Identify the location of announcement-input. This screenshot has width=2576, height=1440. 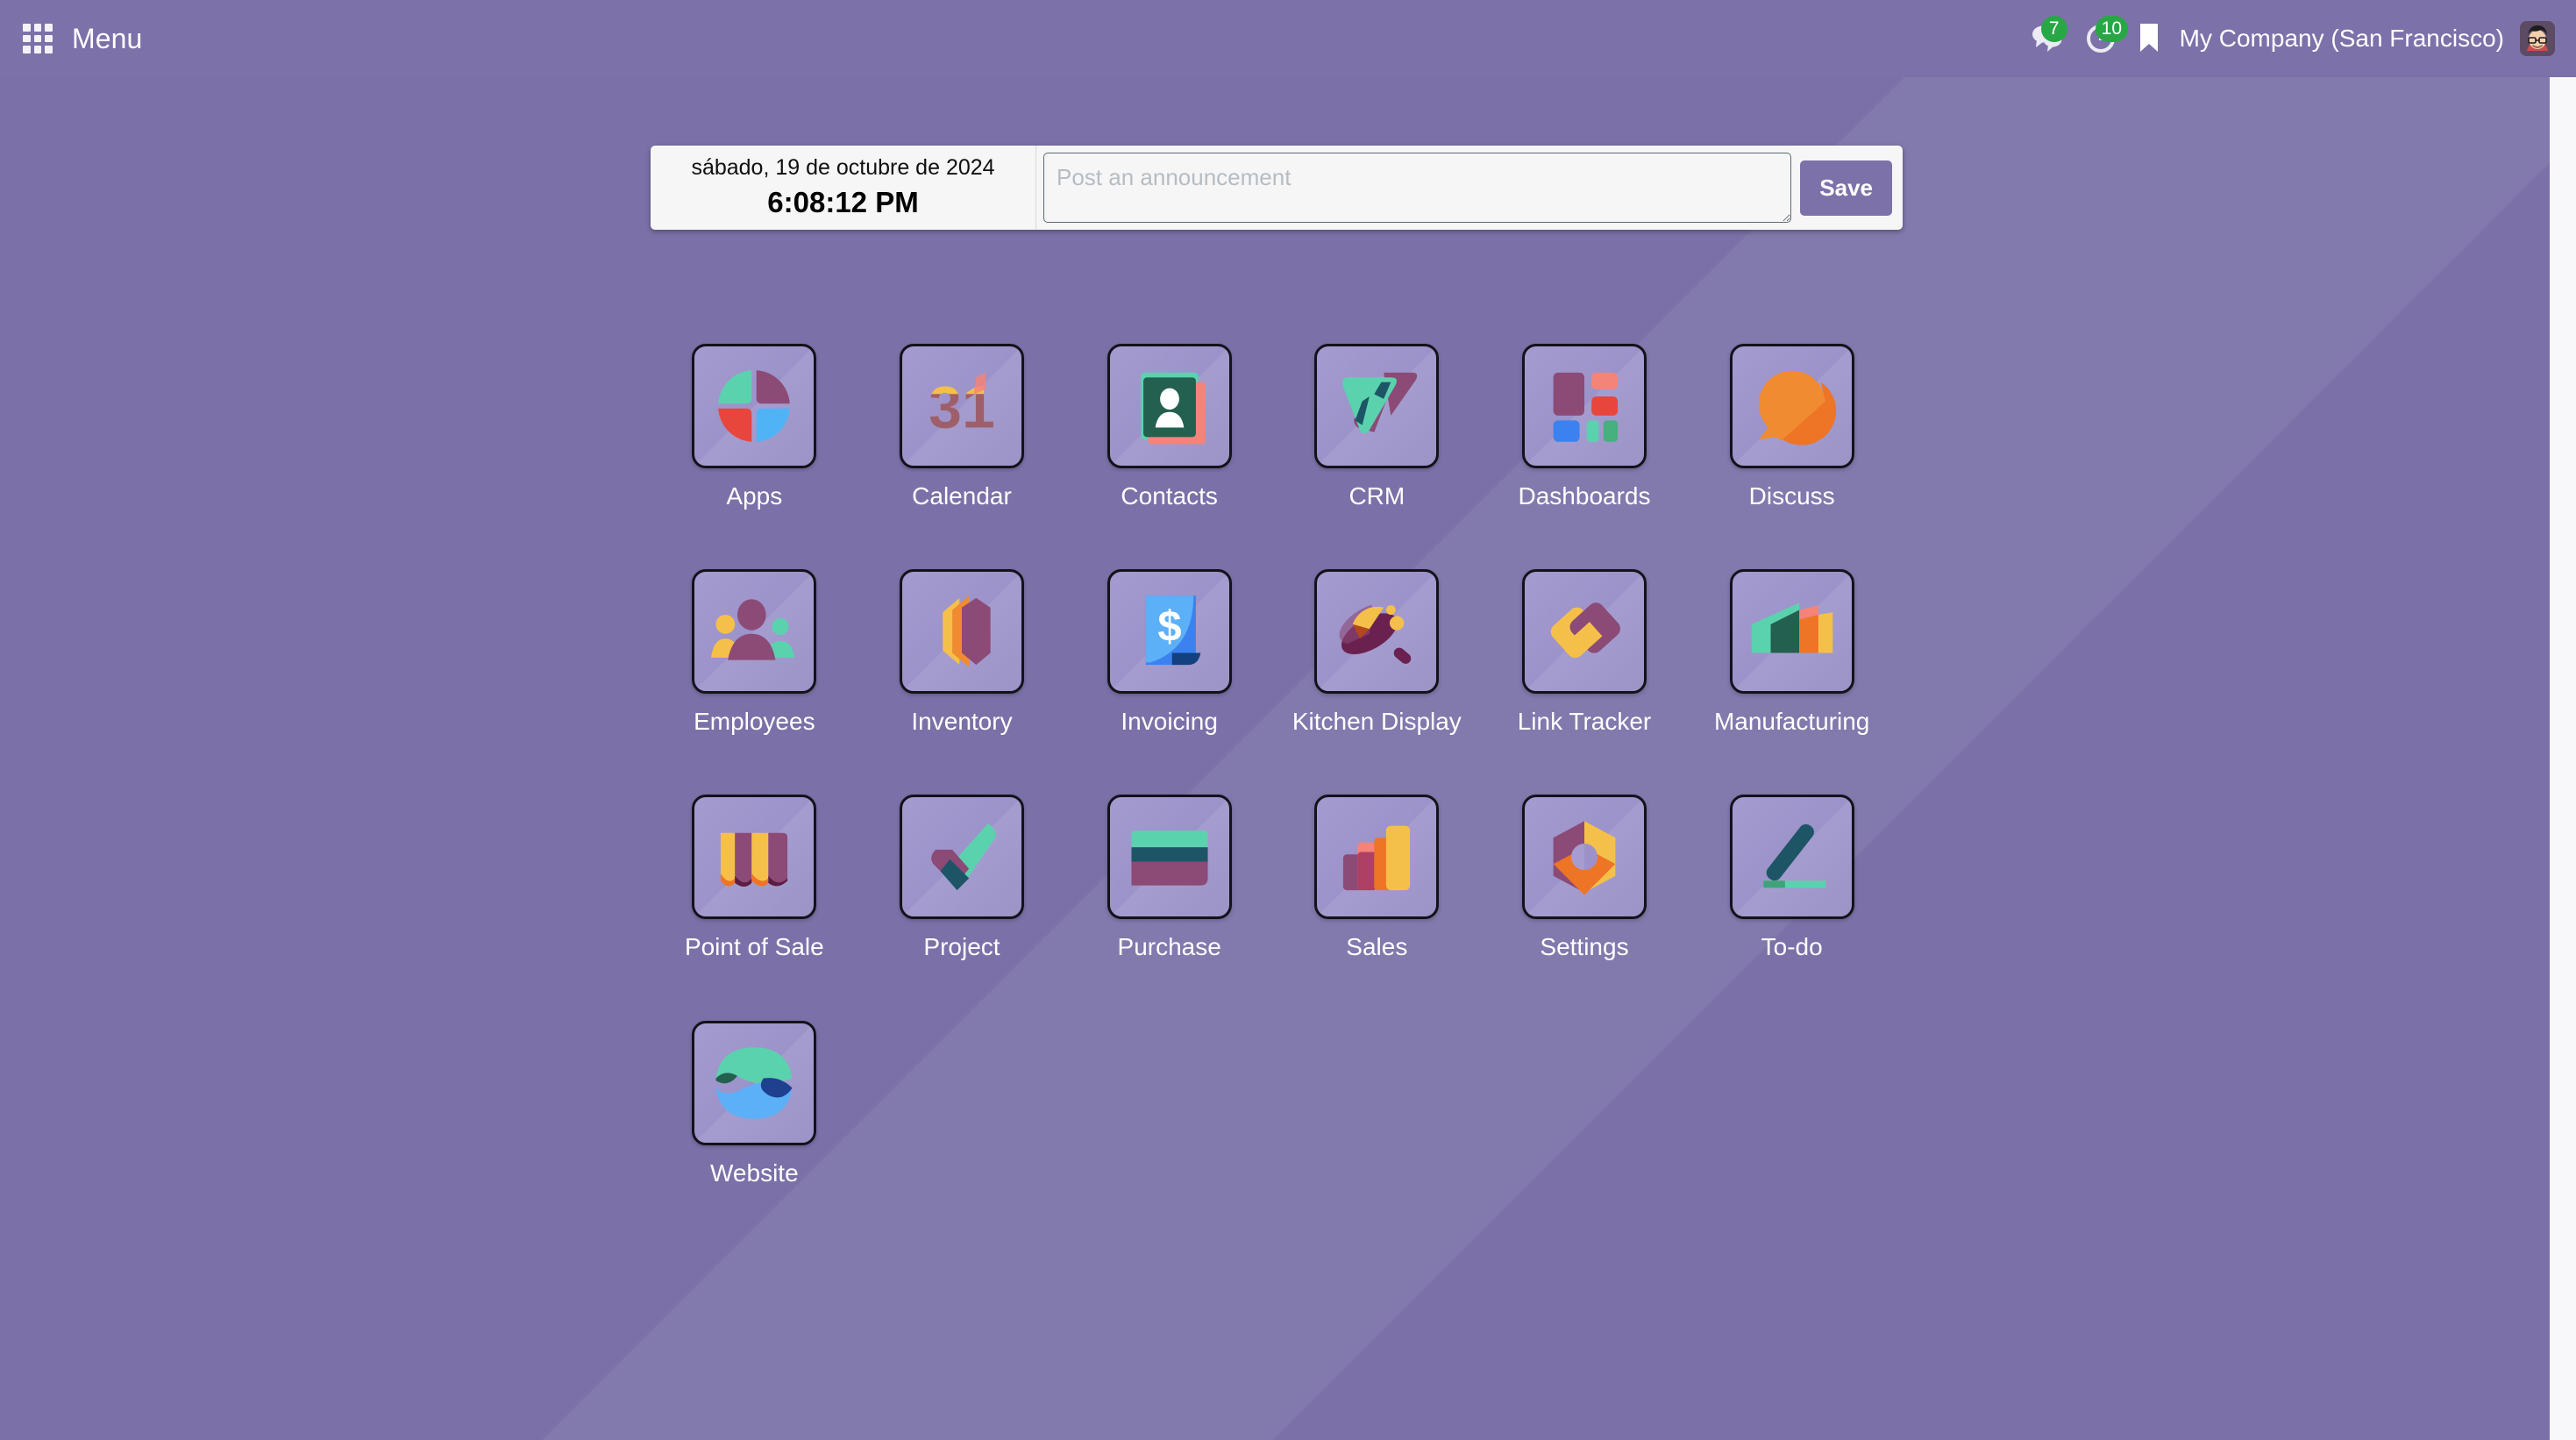
(1417, 188).